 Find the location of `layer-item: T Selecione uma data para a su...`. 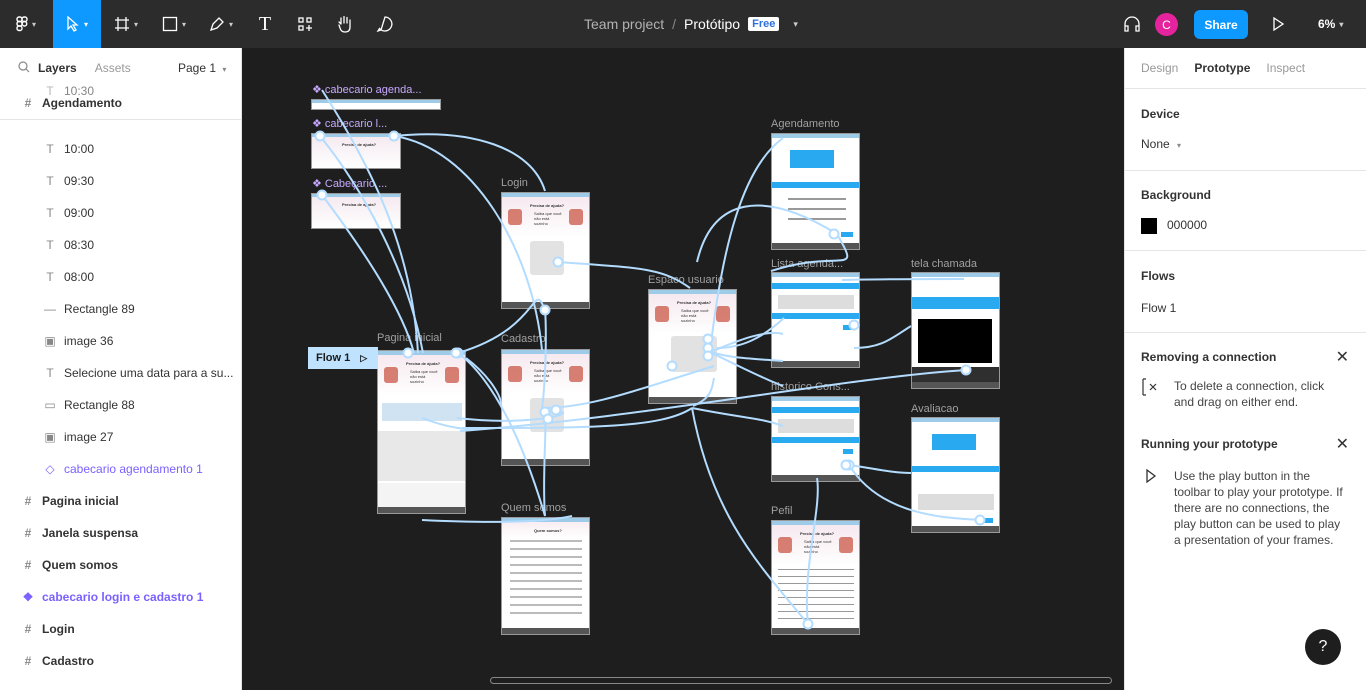

layer-item: T Selecione uma data para a su... is located at coordinates (120, 373).